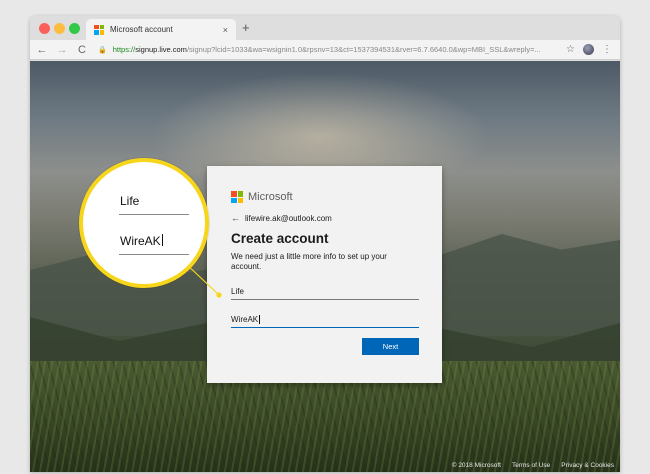  I want to click on zoom-last-name: WireAK, so click(141, 241).